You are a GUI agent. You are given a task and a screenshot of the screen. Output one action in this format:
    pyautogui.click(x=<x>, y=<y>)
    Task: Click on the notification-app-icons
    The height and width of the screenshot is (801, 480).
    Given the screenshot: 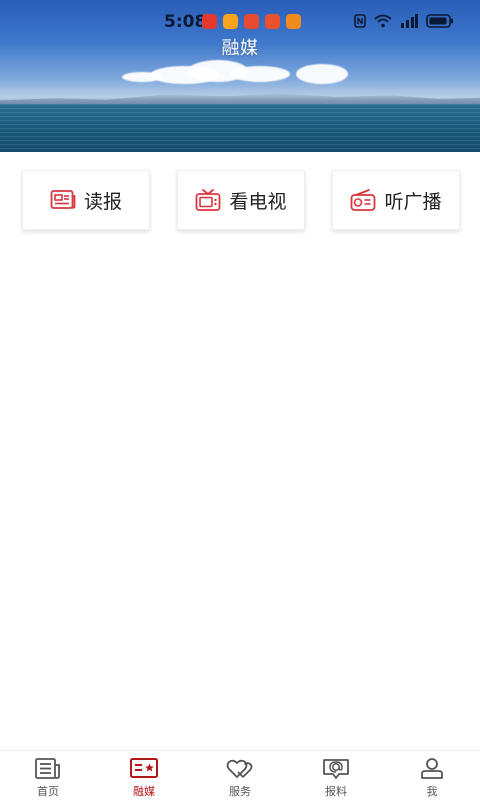 What is the action you would take?
    pyautogui.click(x=251, y=21)
    